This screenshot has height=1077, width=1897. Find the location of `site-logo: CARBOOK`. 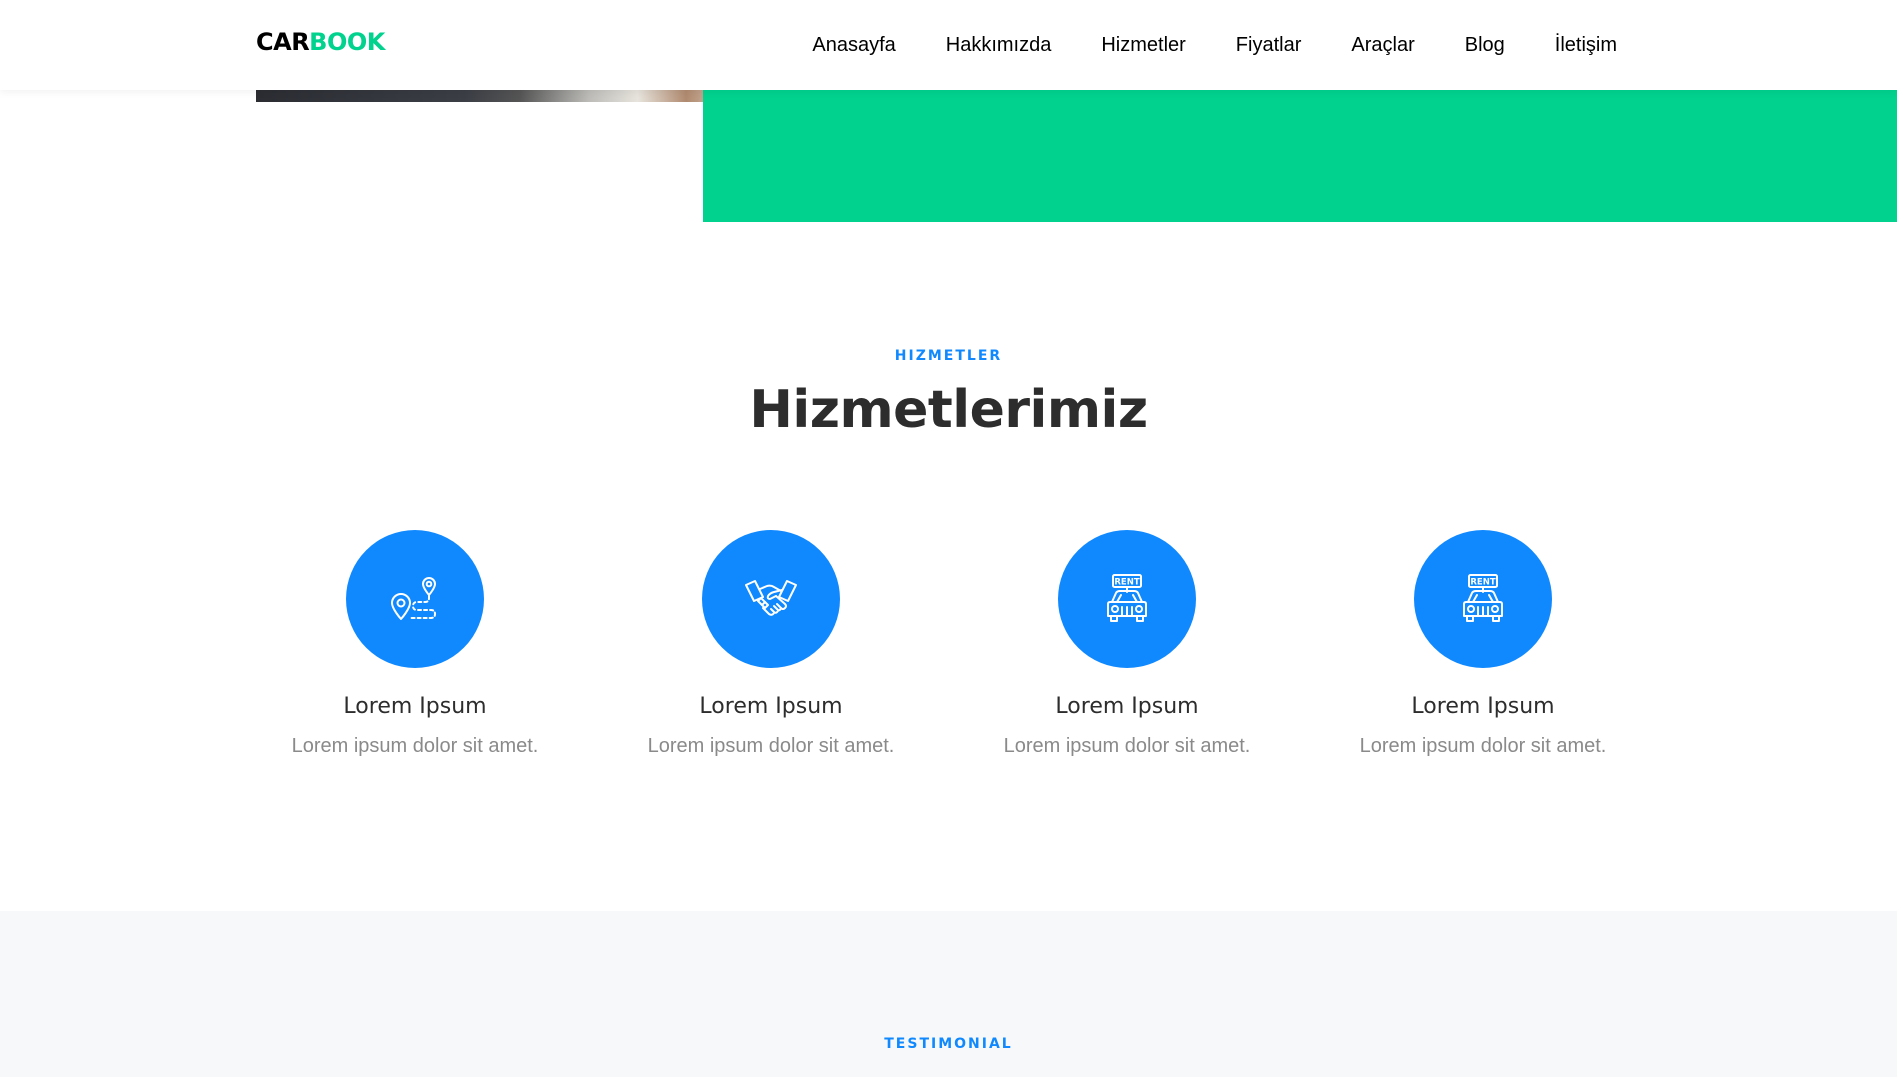

site-logo: CARBOOK is located at coordinates (320, 42).